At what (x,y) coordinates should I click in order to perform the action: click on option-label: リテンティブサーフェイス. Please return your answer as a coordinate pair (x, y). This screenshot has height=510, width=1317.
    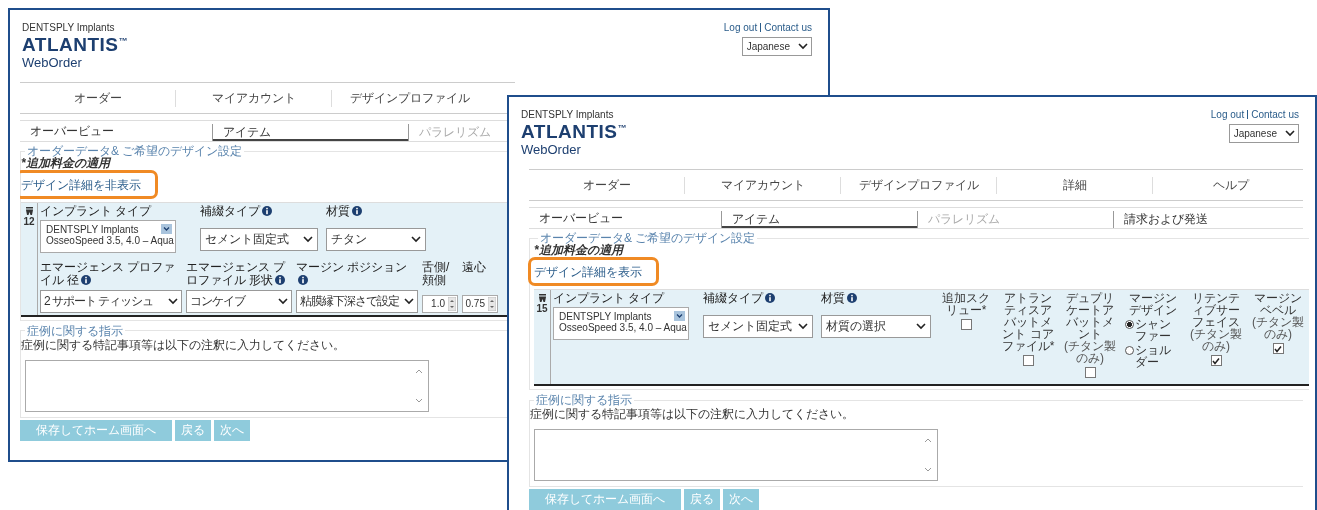
    Looking at the image, I should click on (1215, 310).